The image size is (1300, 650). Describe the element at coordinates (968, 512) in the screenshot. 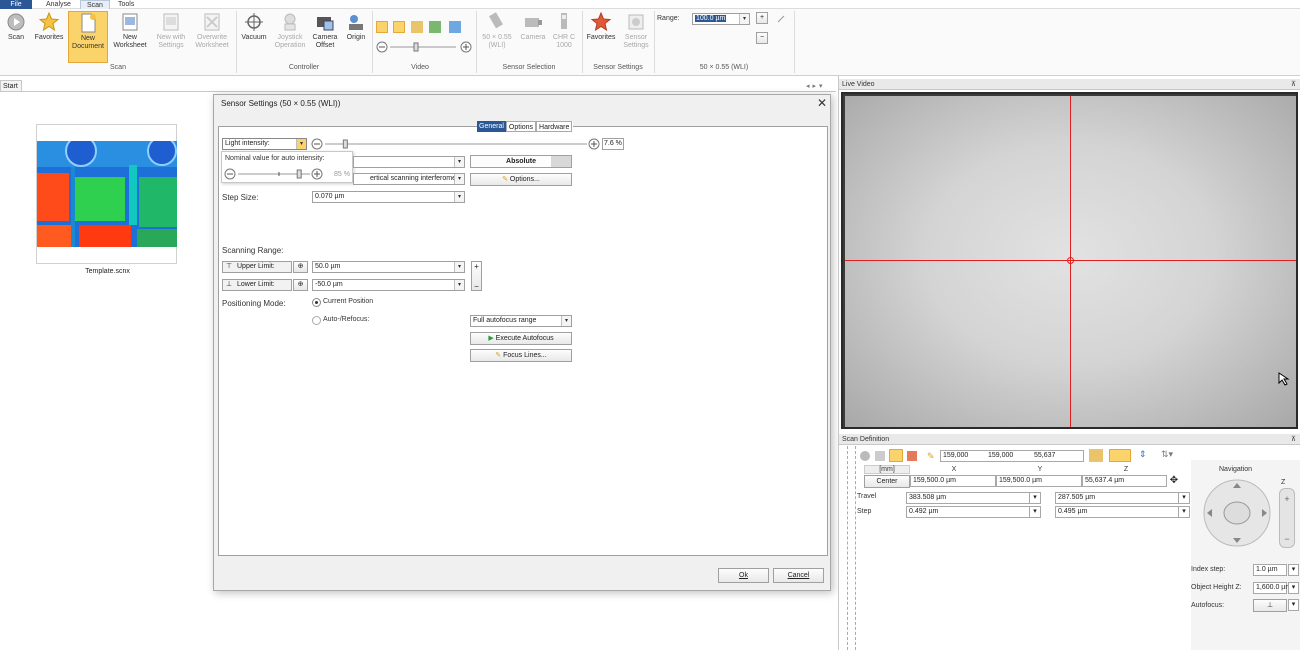

I see `step-x-value: 0.492 µm` at that location.